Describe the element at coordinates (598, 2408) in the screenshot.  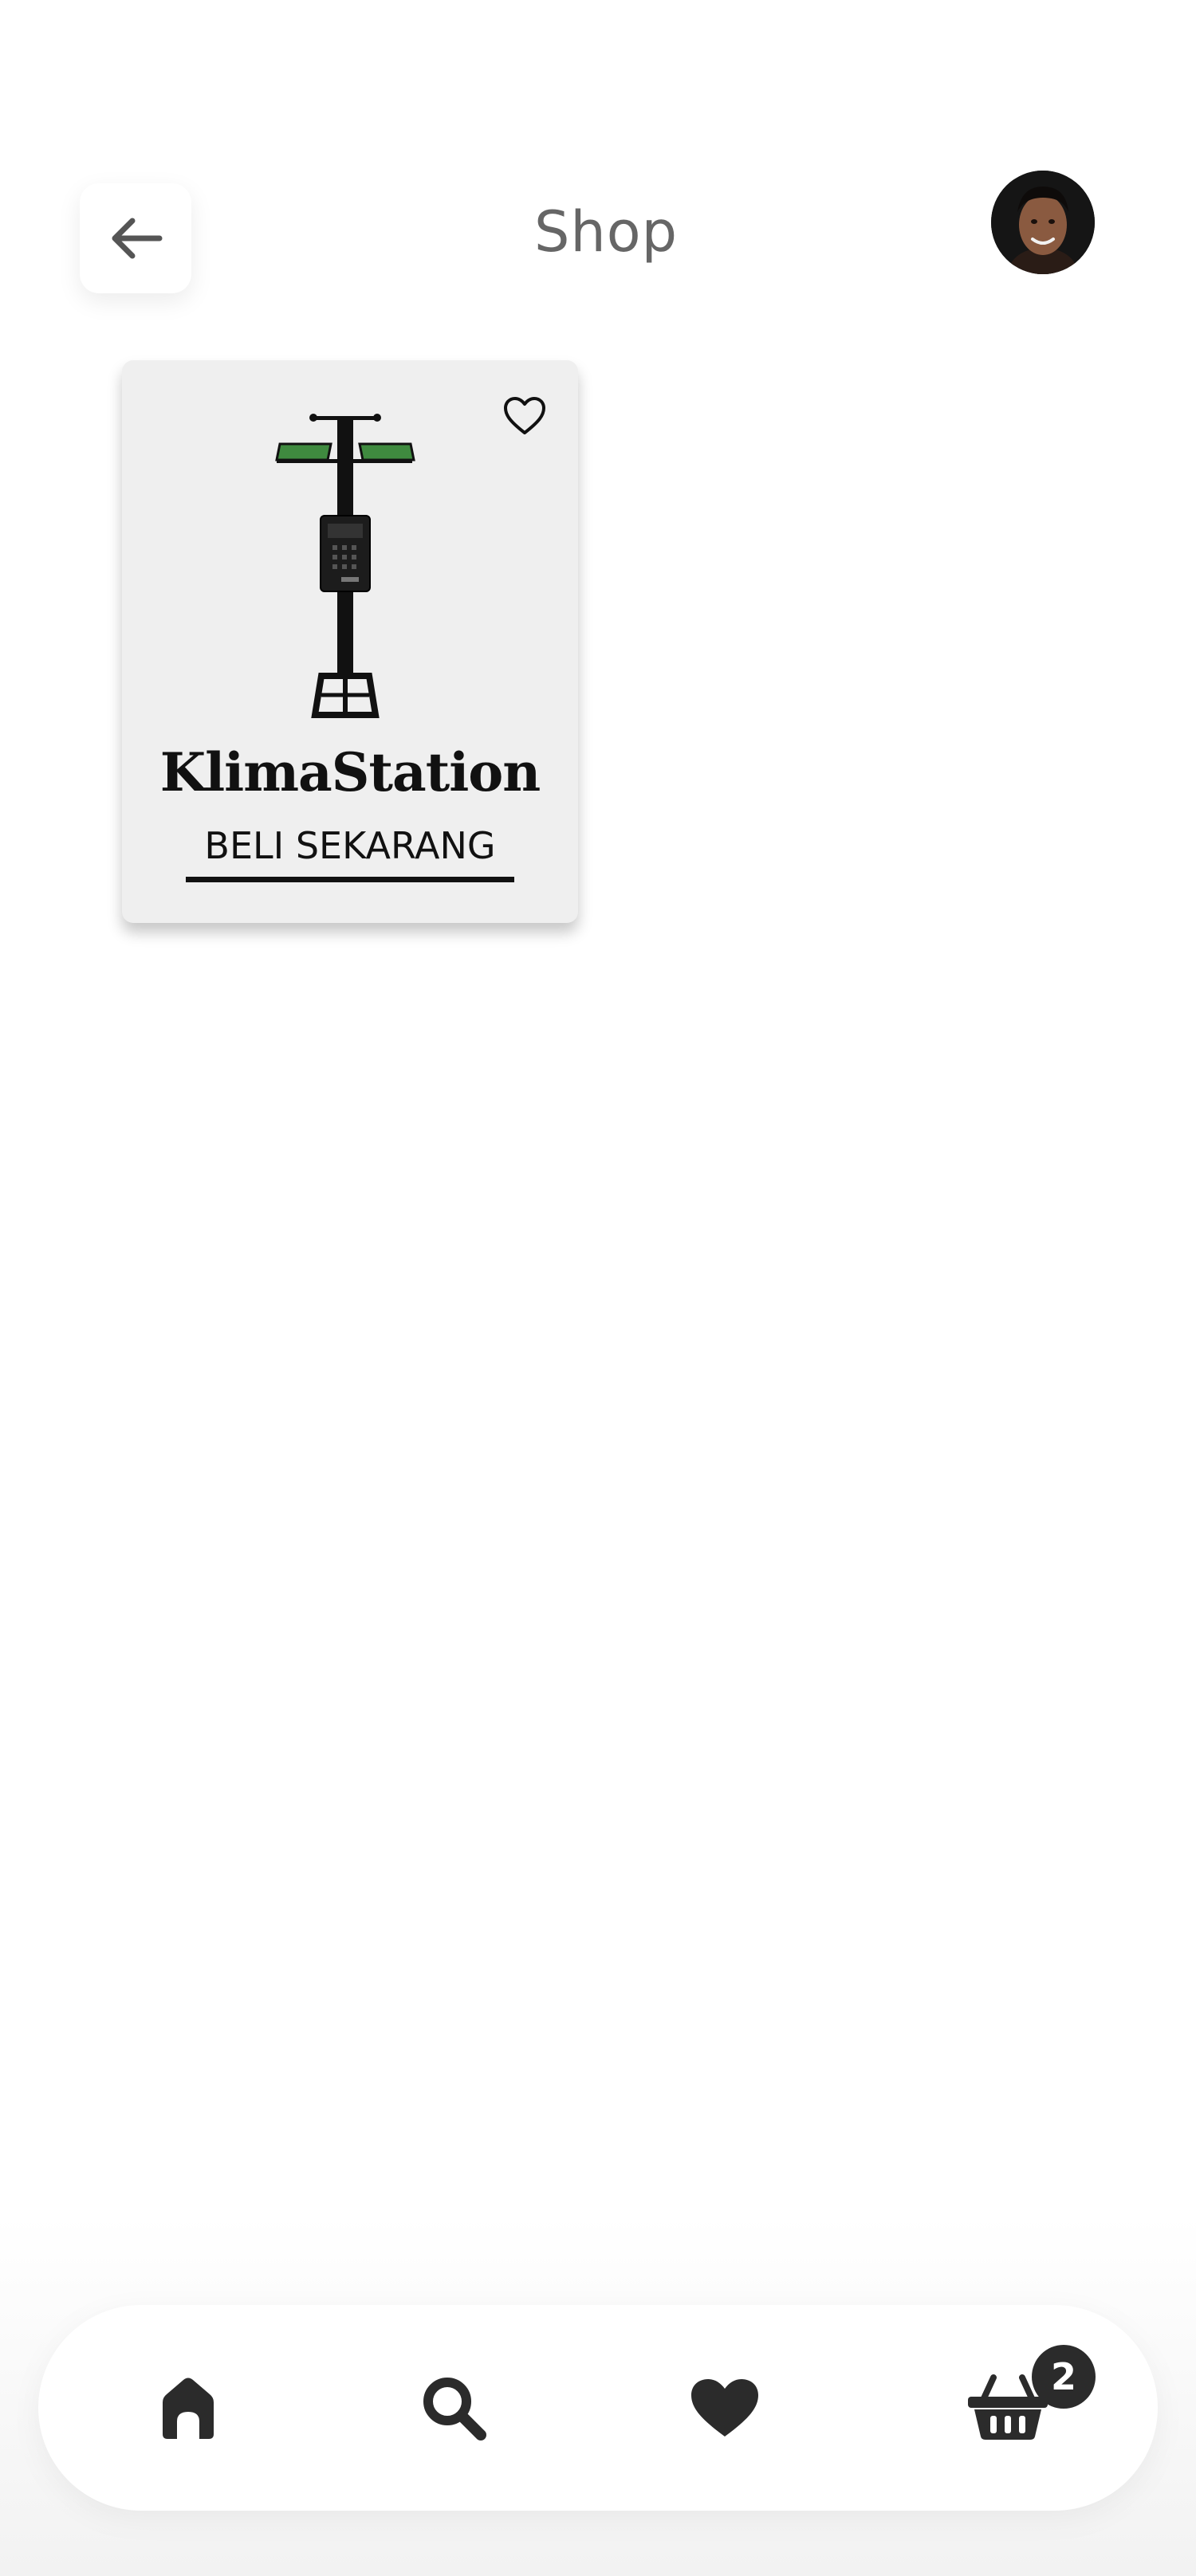
I see `bottom-navigation` at that location.